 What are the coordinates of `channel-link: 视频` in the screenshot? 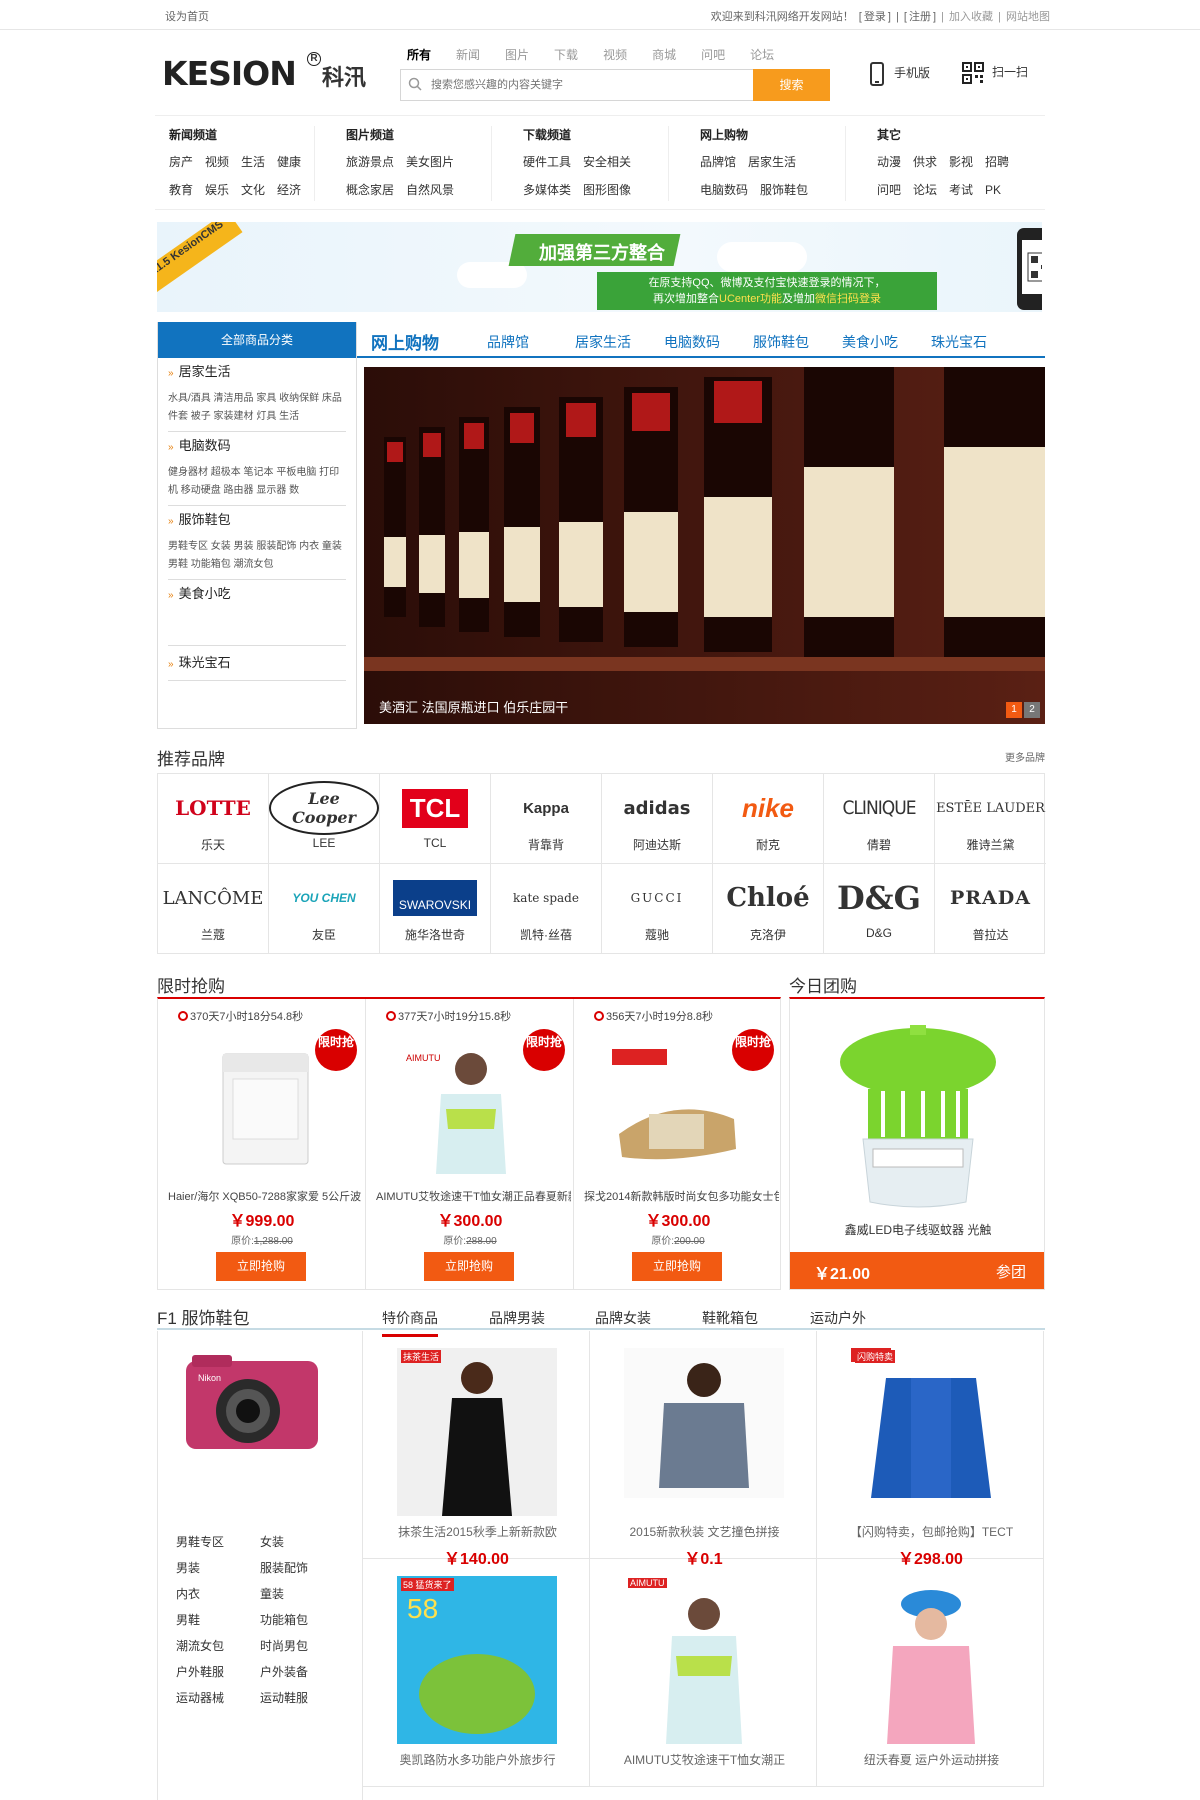 It's located at (217, 162).